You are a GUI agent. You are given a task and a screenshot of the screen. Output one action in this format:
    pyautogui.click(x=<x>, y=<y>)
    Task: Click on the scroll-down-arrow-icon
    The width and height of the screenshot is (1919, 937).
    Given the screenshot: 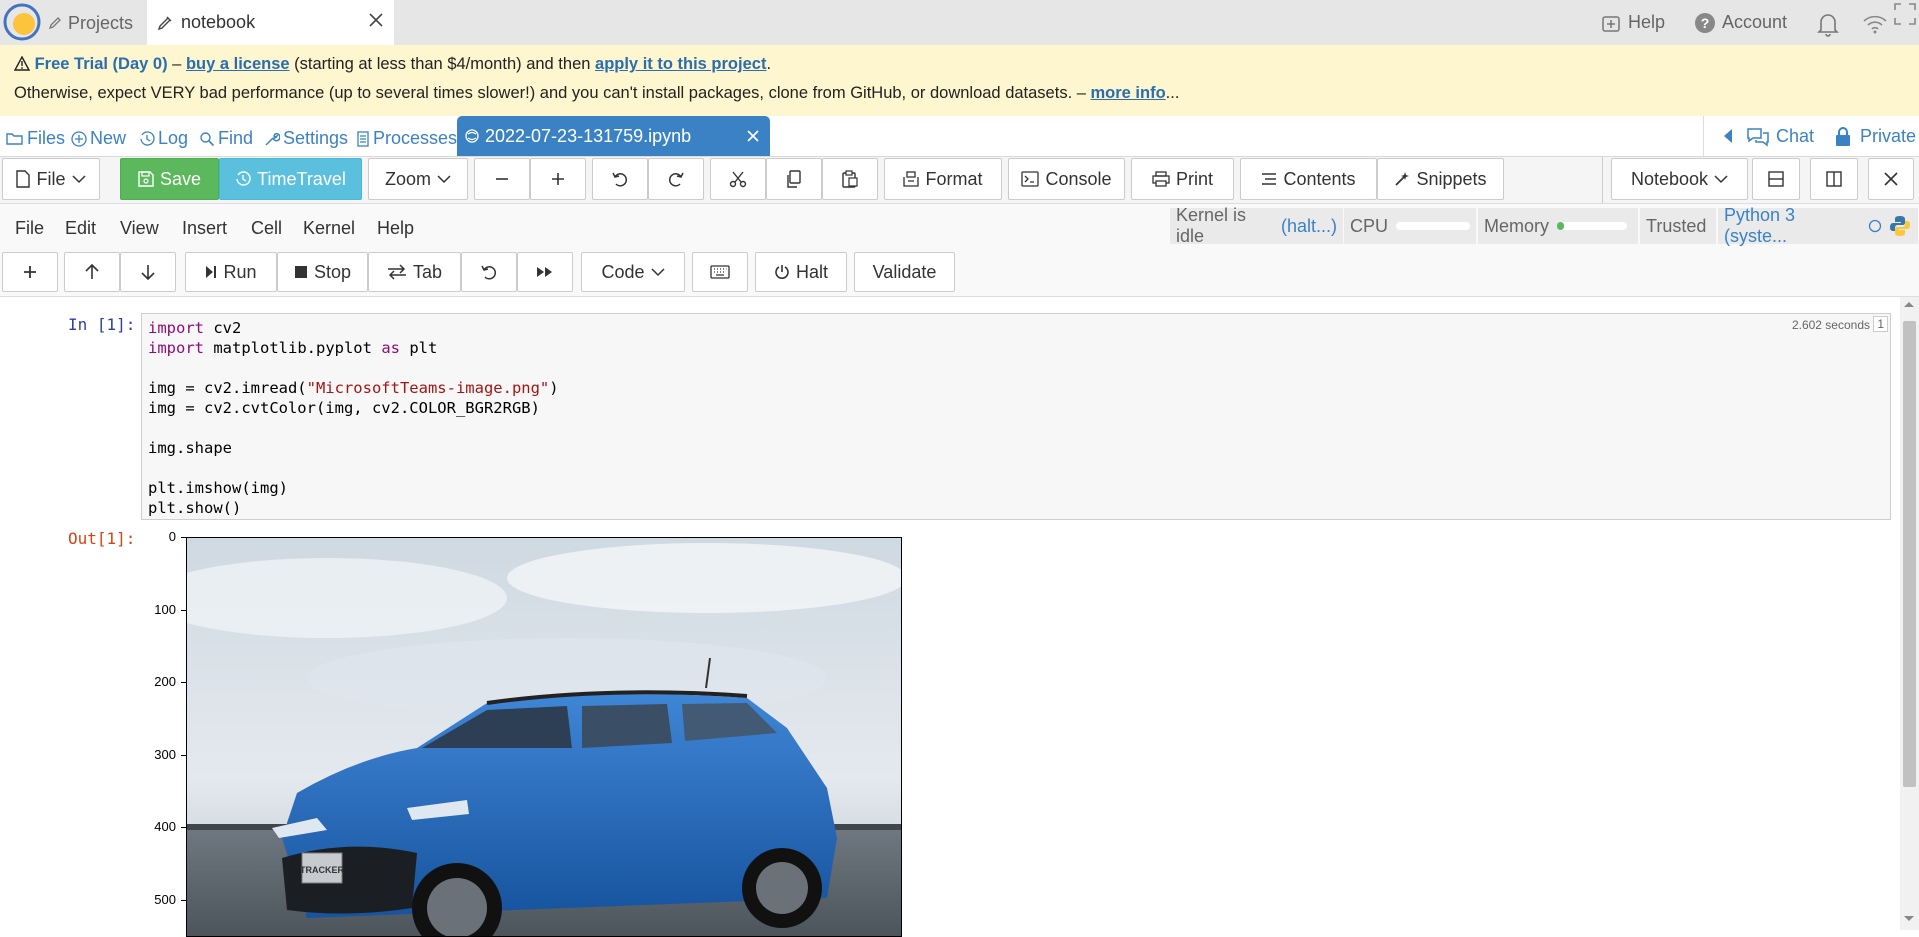 What is the action you would take?
    pyautogui.click(x=1909, y=919)
    